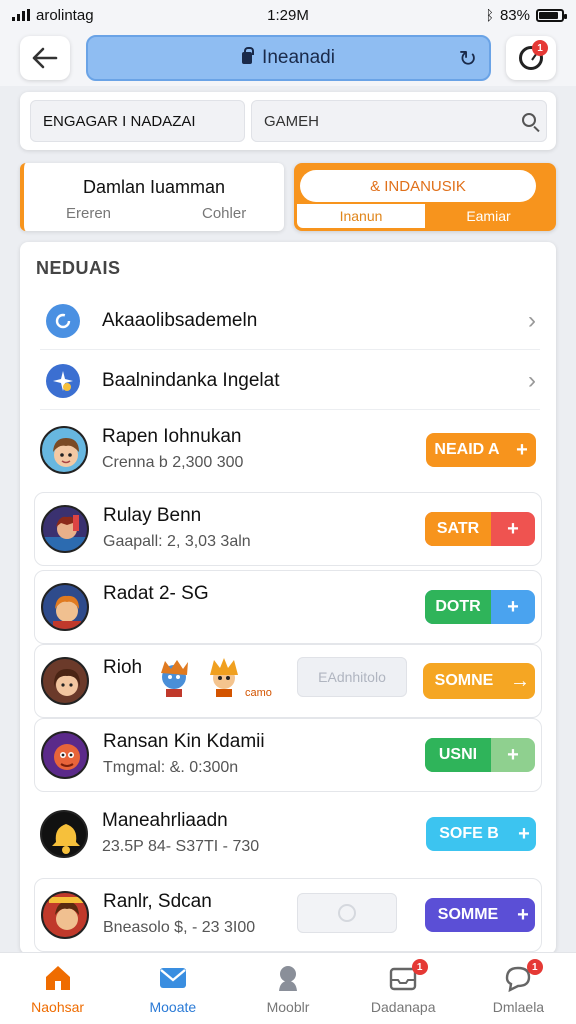 The image size is (576, 1024). What do you see at coordinates (520, 680) in the screenshot?
I see `arrow-right-icon: →` at bounding box center [520, 680].